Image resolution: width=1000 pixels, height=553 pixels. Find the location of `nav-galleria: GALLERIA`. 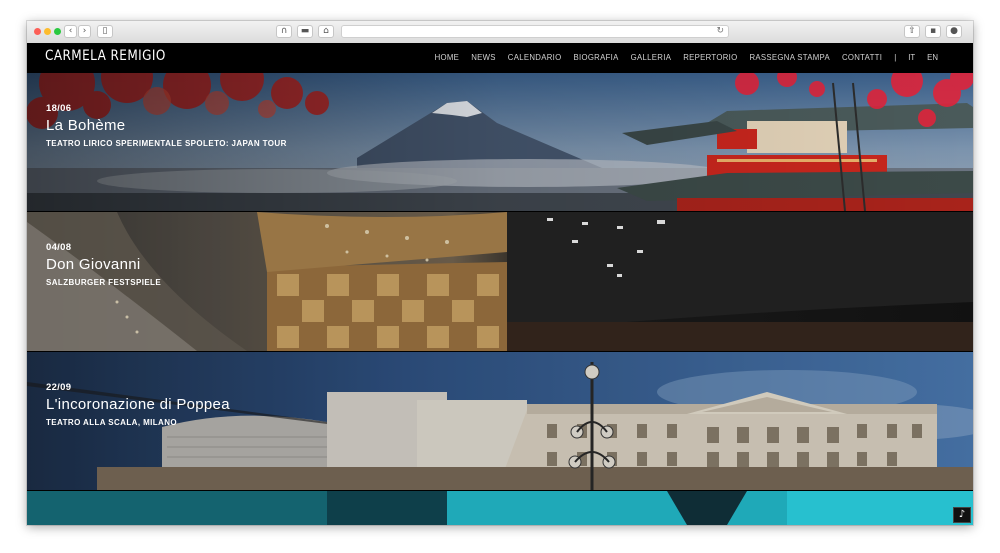

nav-galleria: GALLERIA is located at coordinates (651, 57).